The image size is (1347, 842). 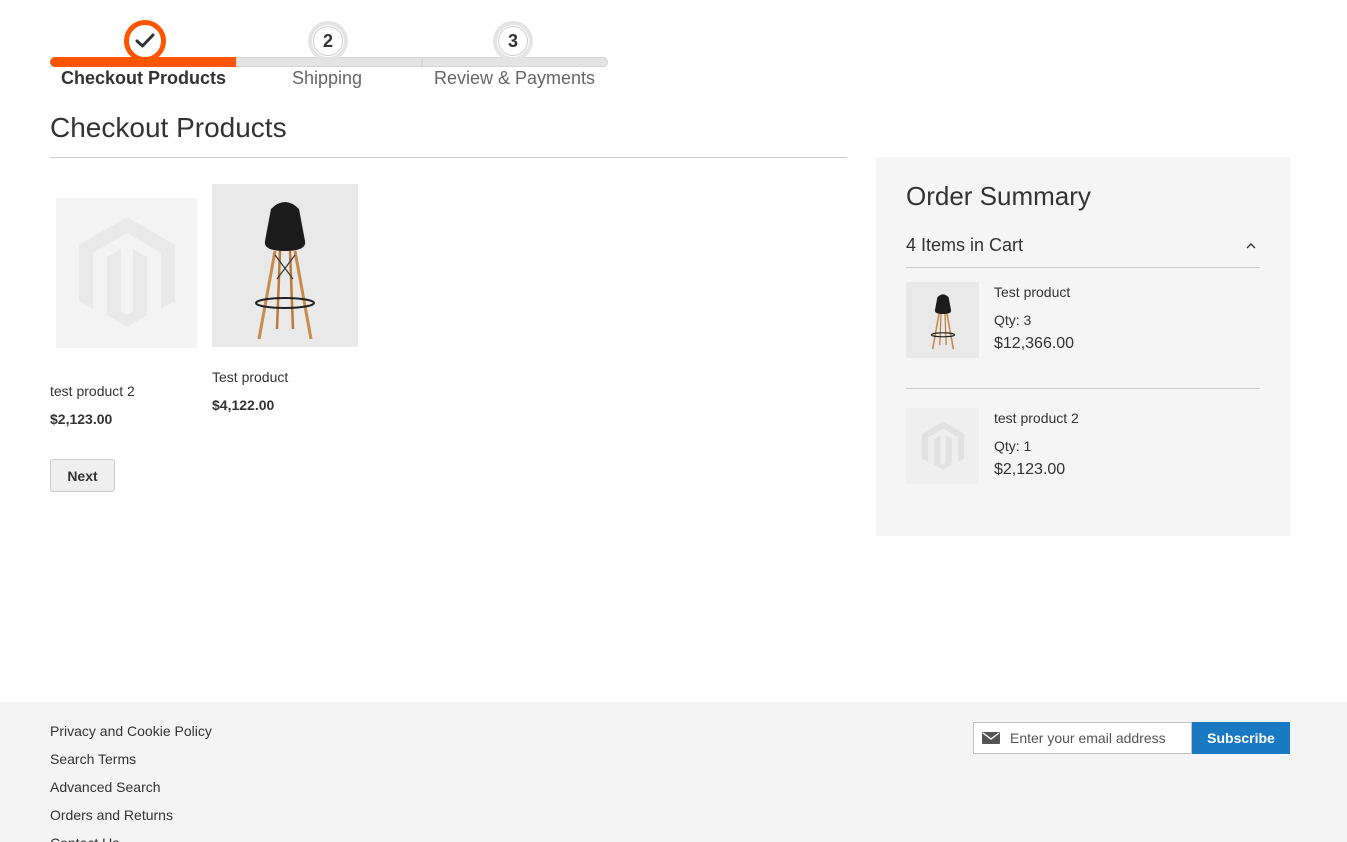 What do you see at coordinates (1036, 418) in the screenshot?
I see `summary-item-name: test product 2` at bounding box center [1036, 418].